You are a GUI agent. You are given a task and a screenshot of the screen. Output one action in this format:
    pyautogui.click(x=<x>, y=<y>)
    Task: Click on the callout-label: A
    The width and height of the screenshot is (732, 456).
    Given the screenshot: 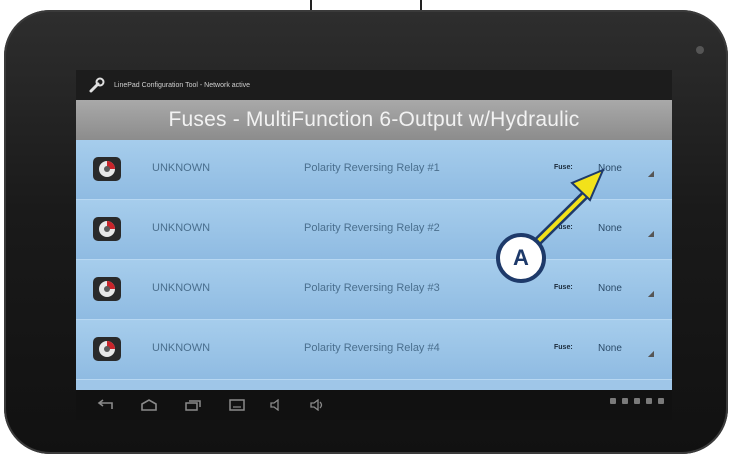 What is the action you would take?
    pyautogui.click(x=521, y=257)
    